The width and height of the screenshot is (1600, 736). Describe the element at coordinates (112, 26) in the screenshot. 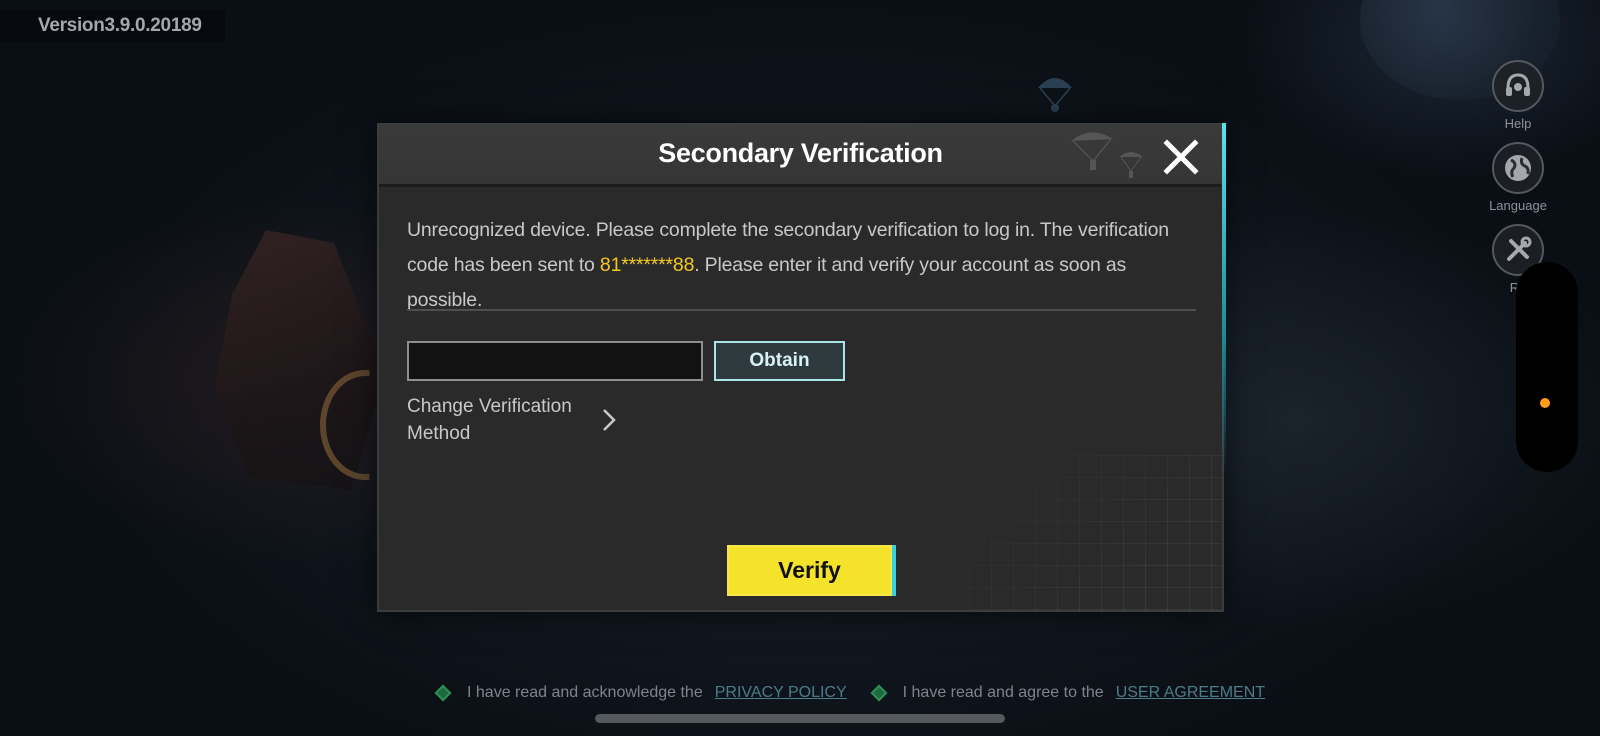

I see `version-label: Version3.9.0.20189` at that location.